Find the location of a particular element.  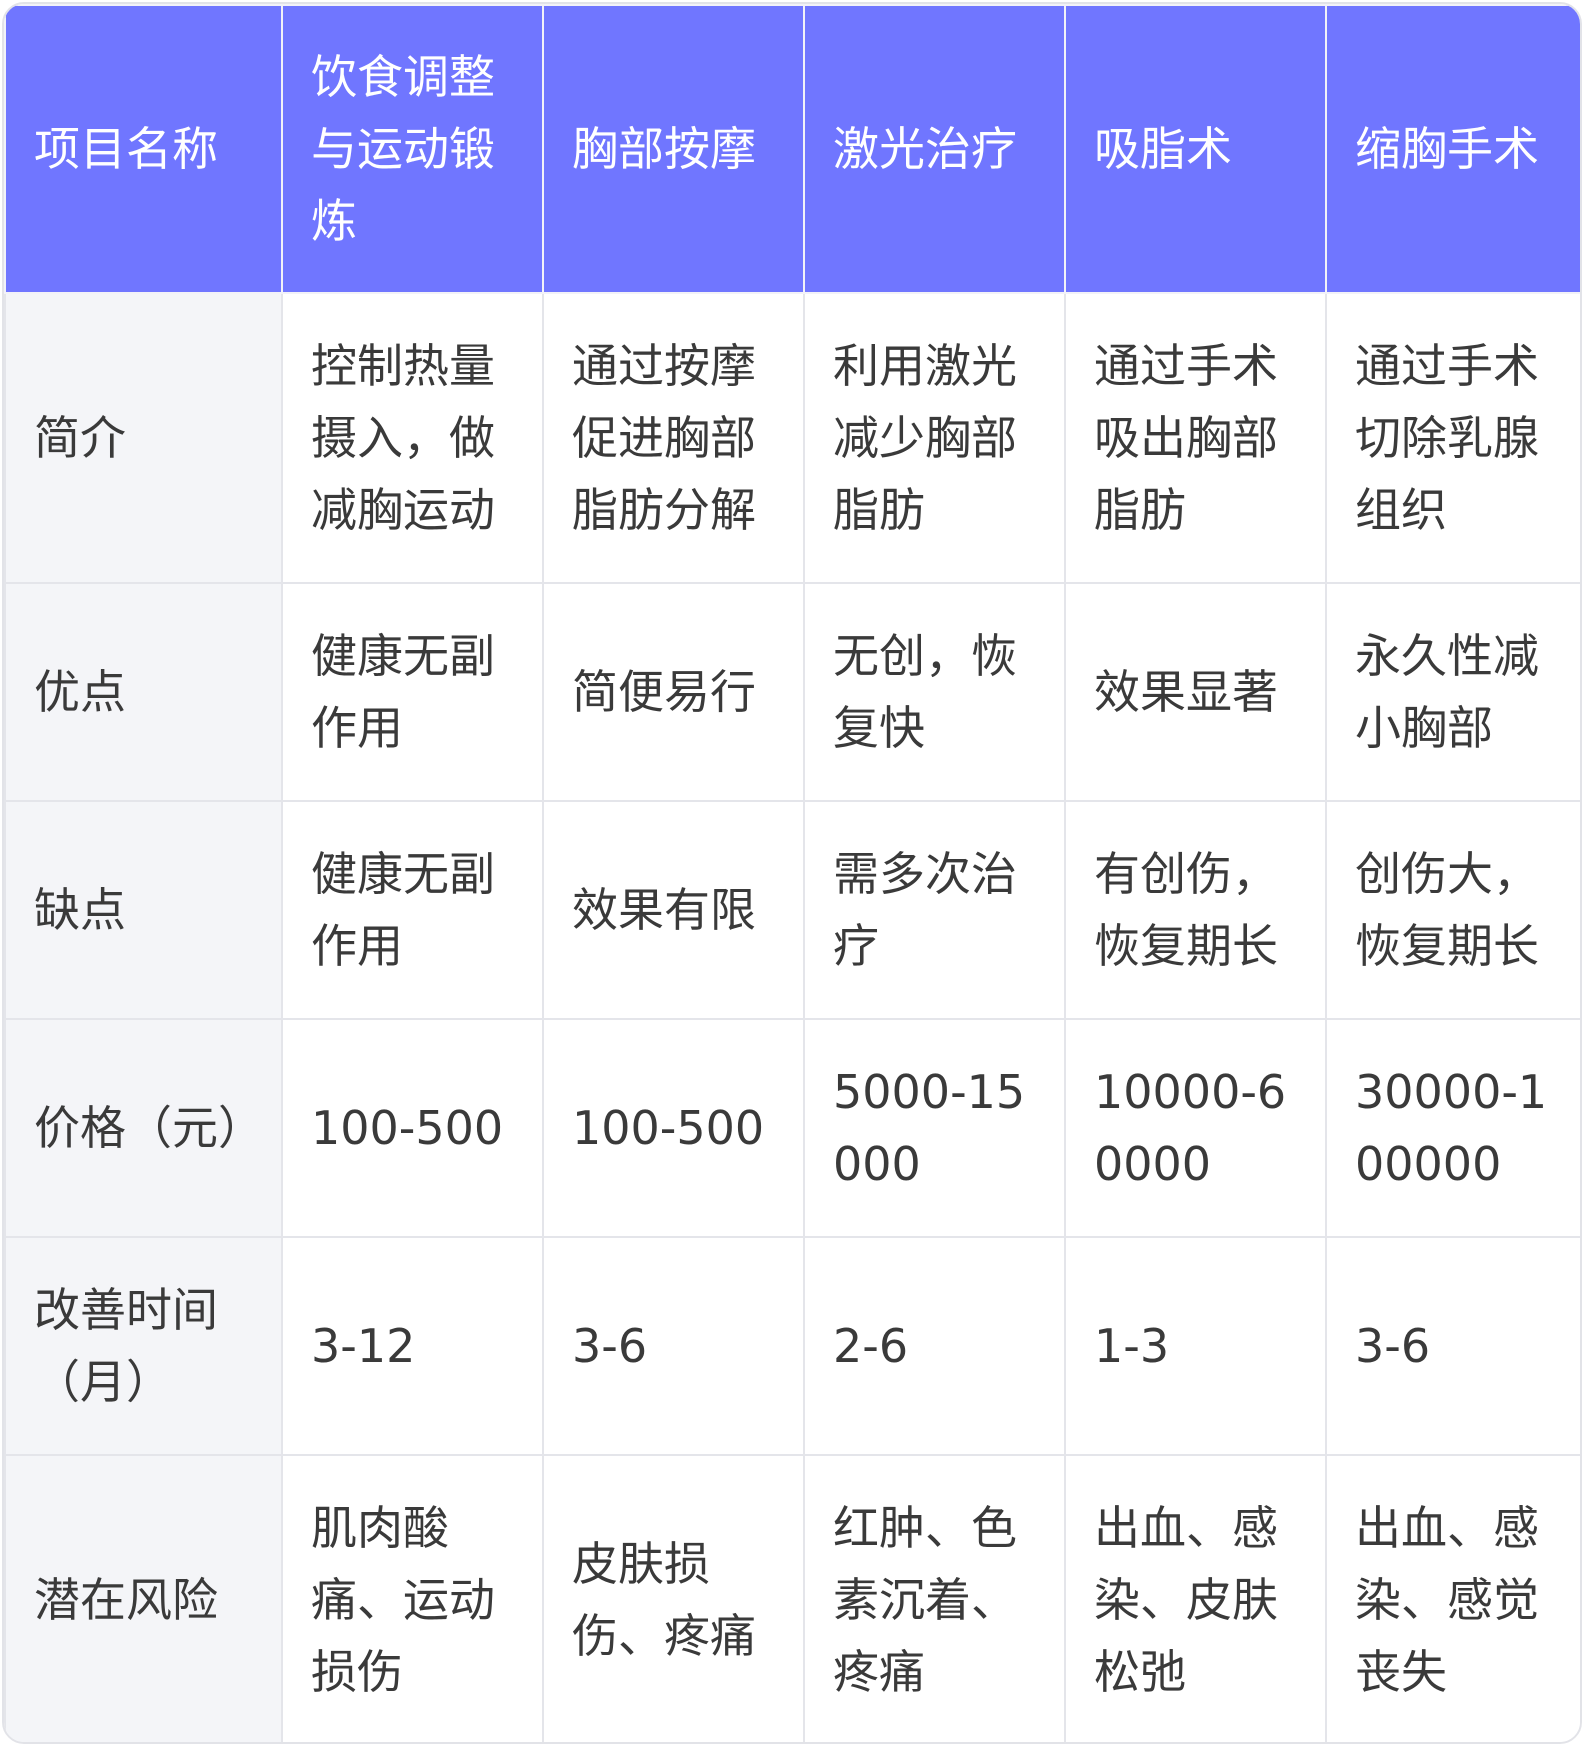

table-cell: 皮肤损伤、疼痛 is located at coordinates (673, 1598).